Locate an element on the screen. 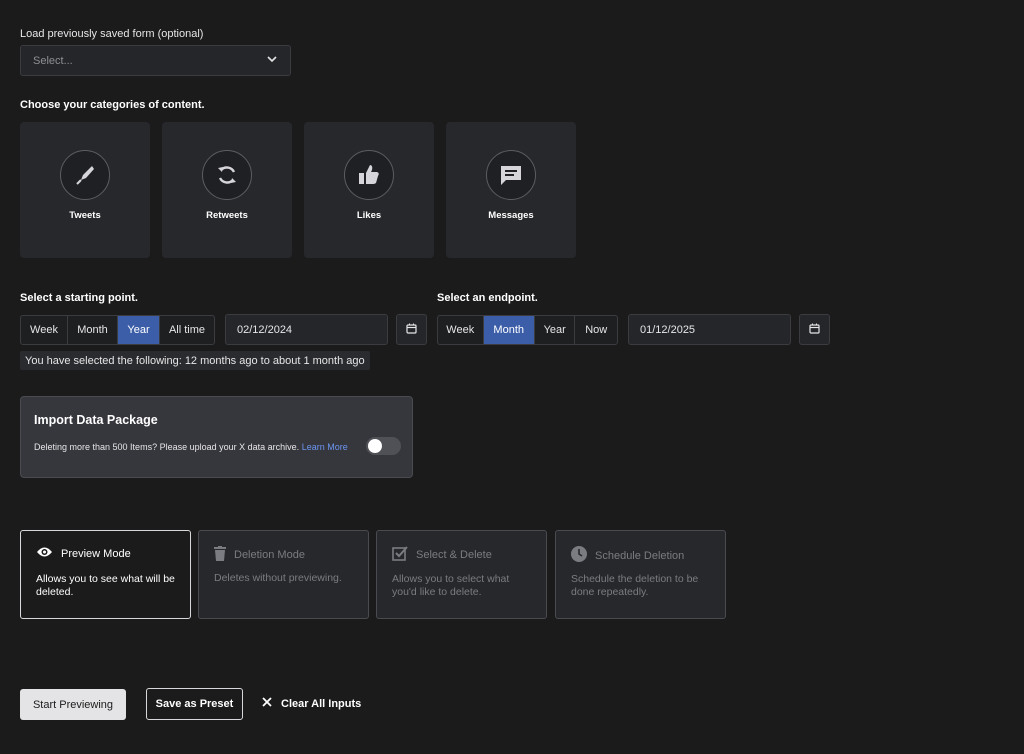 The width and height of the screenshot is (1024, 754). start-previewing-button: Start Previewing is located at coordinates (73, 704).